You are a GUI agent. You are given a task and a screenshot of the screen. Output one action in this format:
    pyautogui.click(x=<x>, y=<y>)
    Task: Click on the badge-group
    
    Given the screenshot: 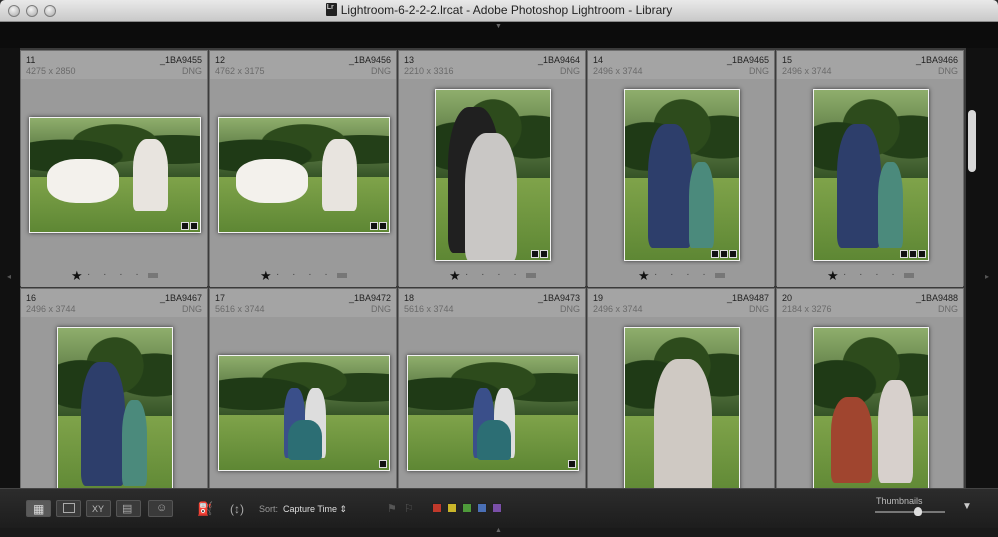 What is the action you would take?
    pyautogui.click(x=539, y=254)
    